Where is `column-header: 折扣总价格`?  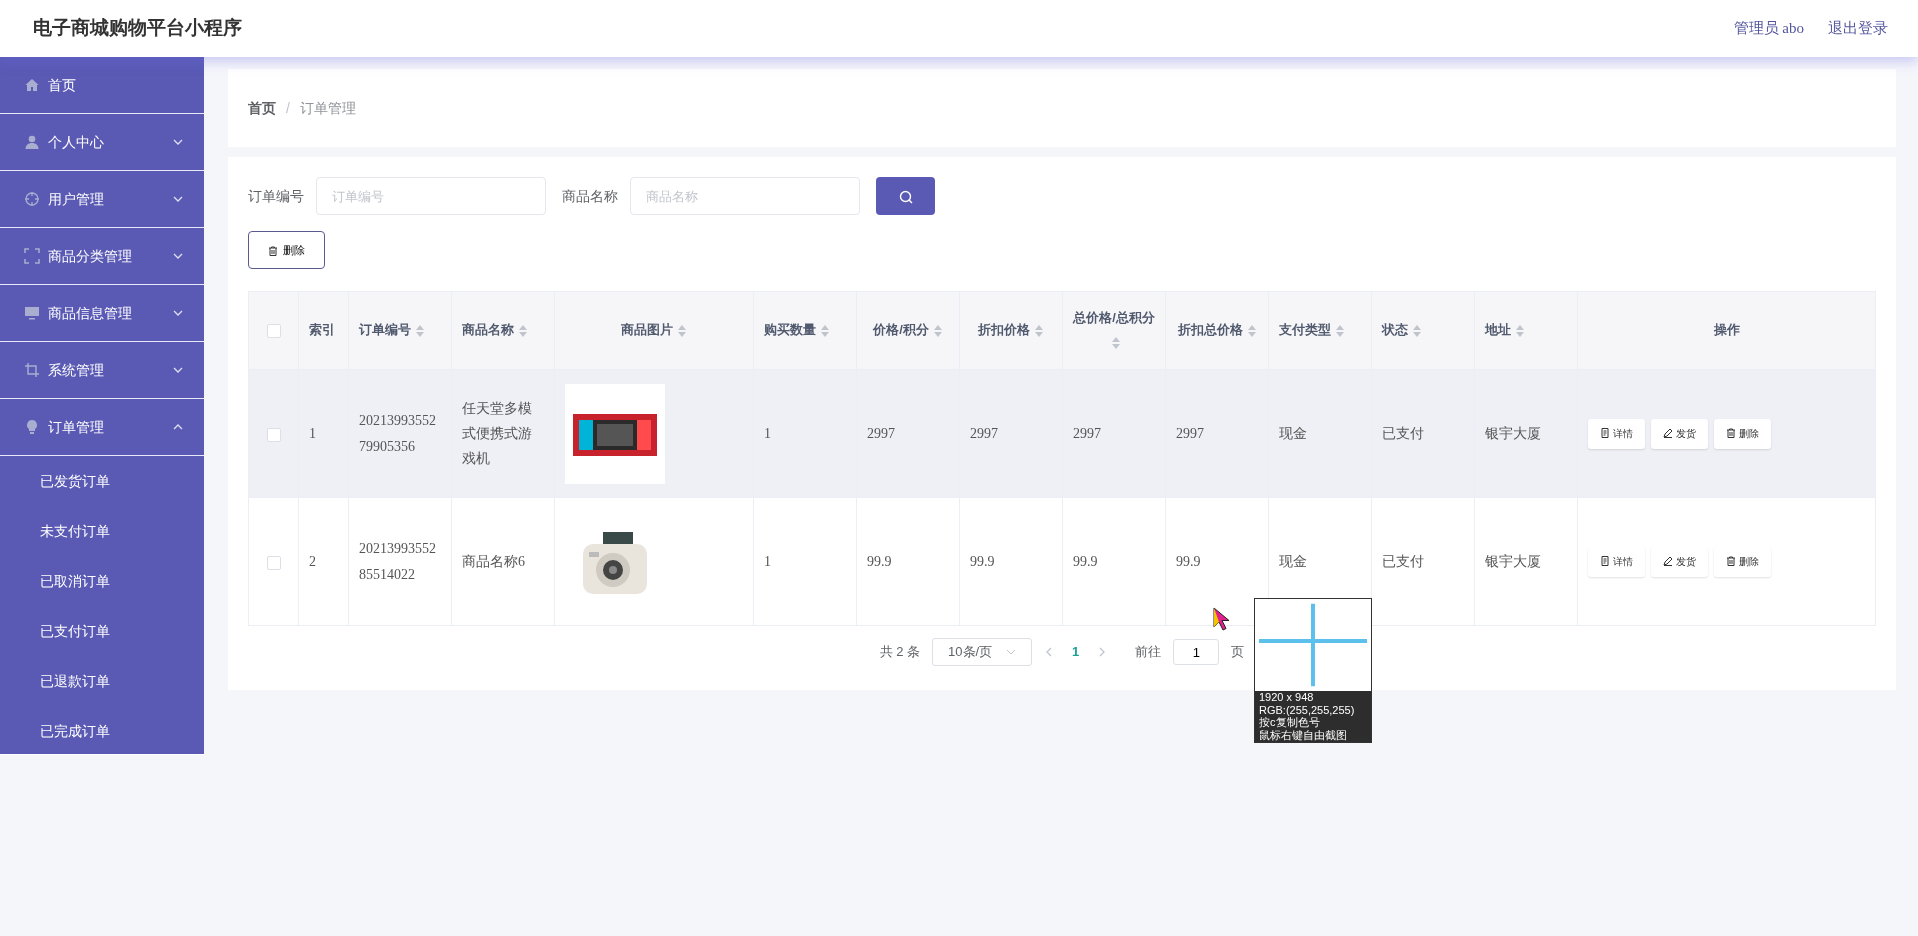 column-header: 折扣总价格 is located at coordinates (1217, 330).